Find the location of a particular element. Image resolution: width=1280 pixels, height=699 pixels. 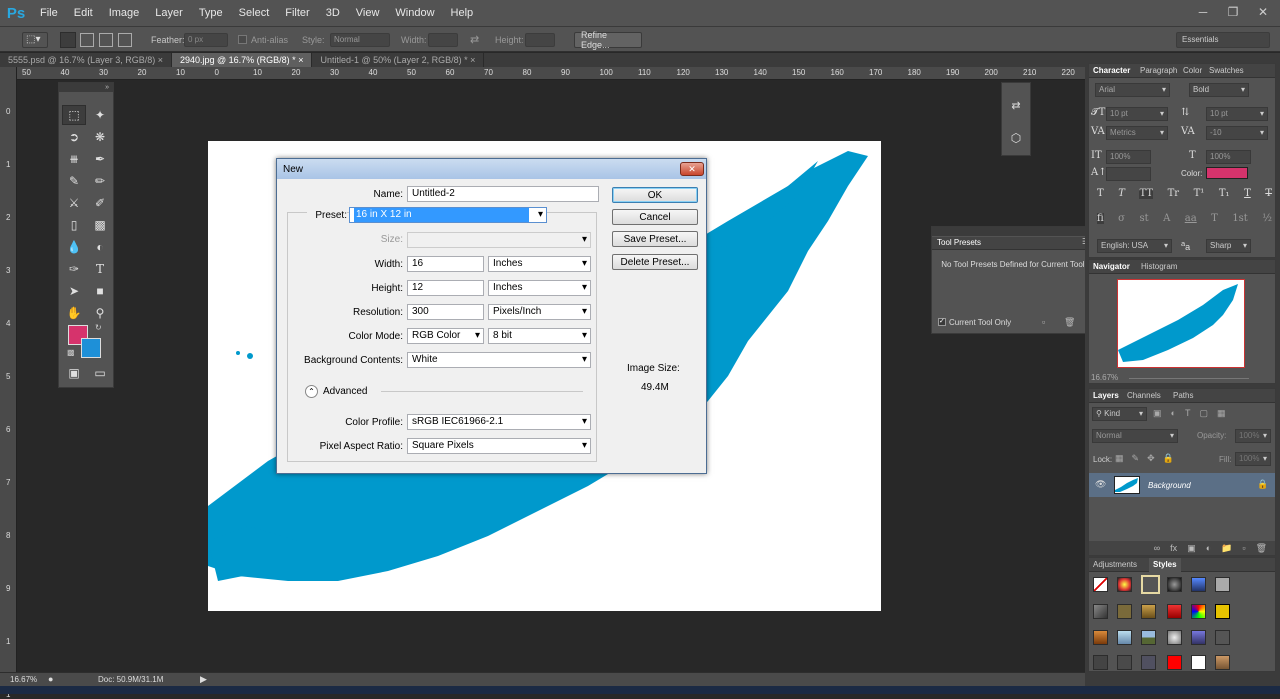

blur-tool-icon: 💧 is located at coordinates (74, 247).